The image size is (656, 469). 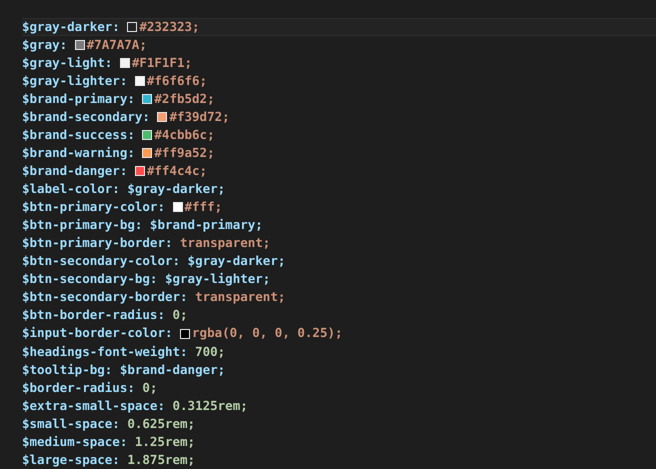 What do you see at coordinates (105, 297) in the screenshot?
I see `variable-name: $btn-secondary-border:` at bounding box center [105, 297].